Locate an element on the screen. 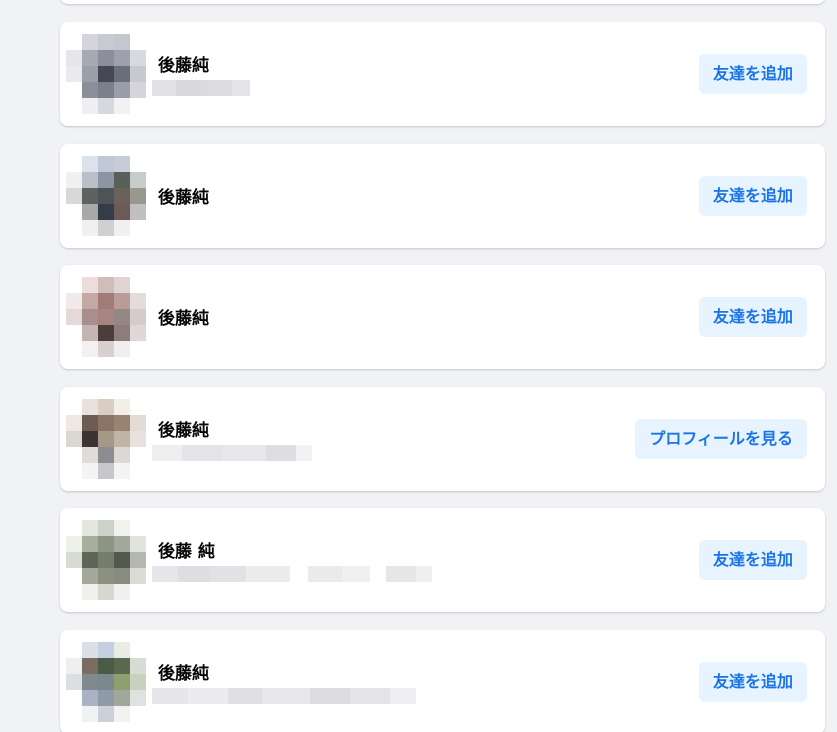  result-card: 後藤 純 友達を追加 is located at coordinates (442, 560).